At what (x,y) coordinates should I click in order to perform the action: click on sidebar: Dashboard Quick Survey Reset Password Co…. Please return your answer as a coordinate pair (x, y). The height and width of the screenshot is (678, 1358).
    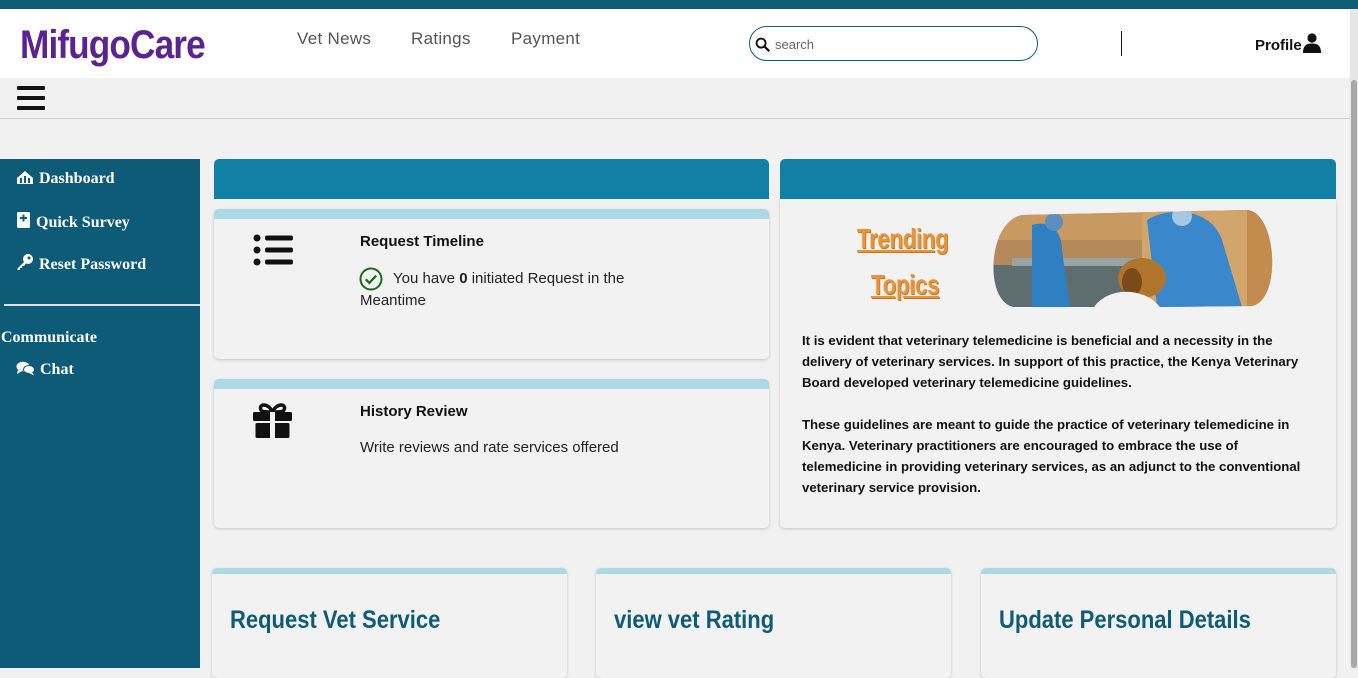
    Looking at the image, I should click on (100, 413).